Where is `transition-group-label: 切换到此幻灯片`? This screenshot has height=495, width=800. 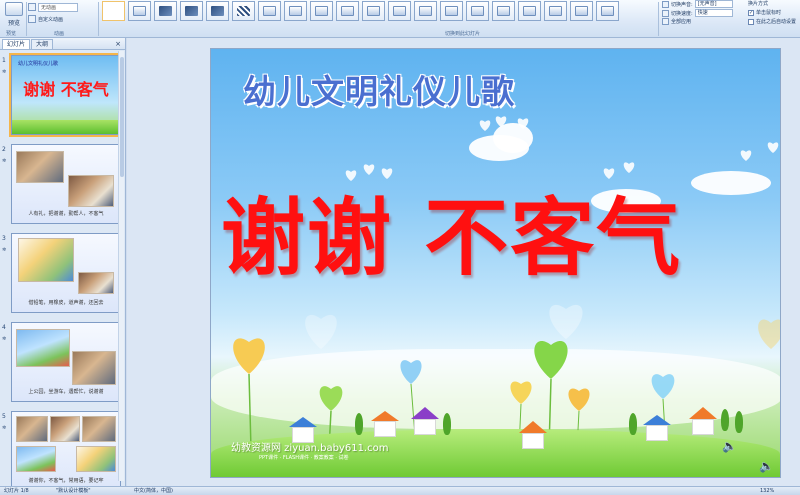 transition-group-label: 切换到此幻灯片 is located at coordinates (463, 34).